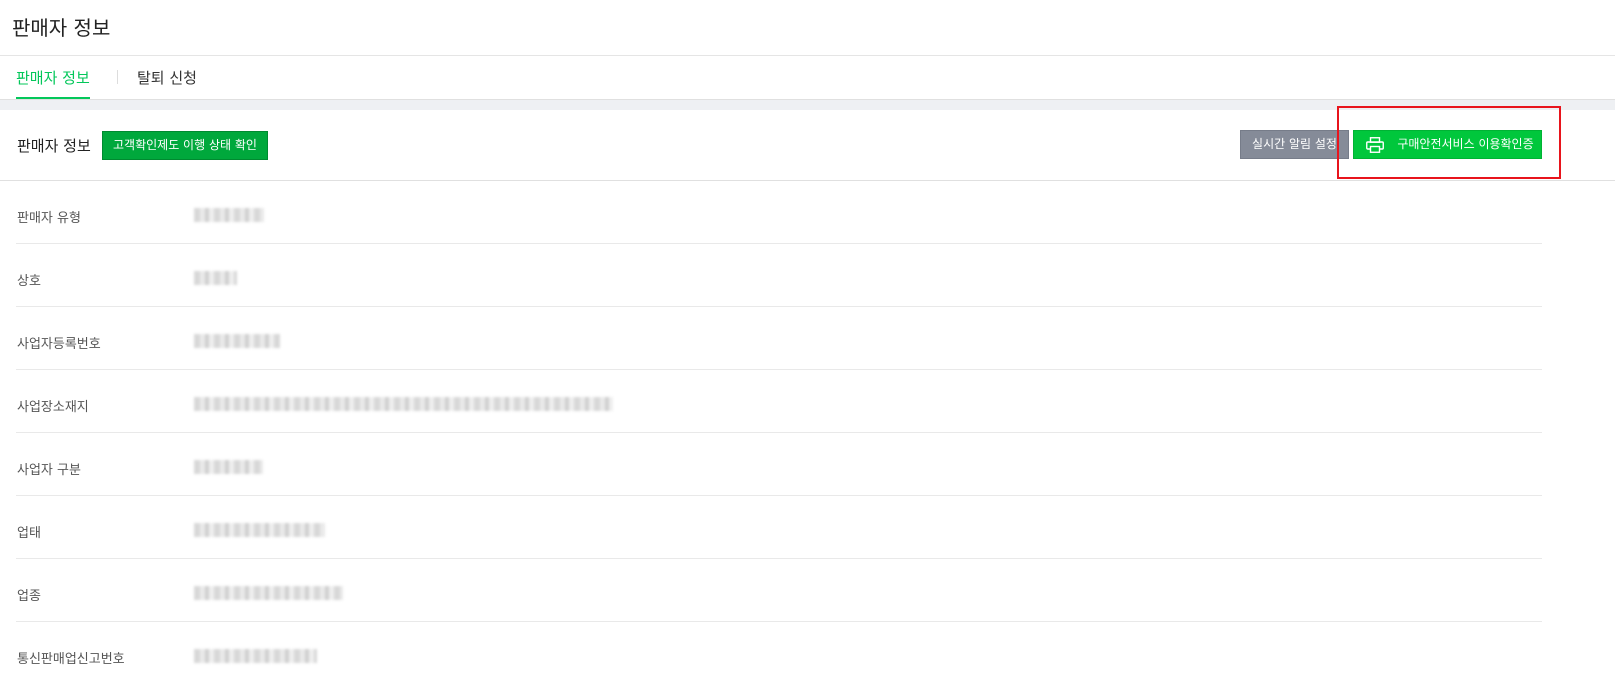 This screenshot has width=1615, height=693. I want to click on table-row: 통신판매업신고번호, so click(807, 653).